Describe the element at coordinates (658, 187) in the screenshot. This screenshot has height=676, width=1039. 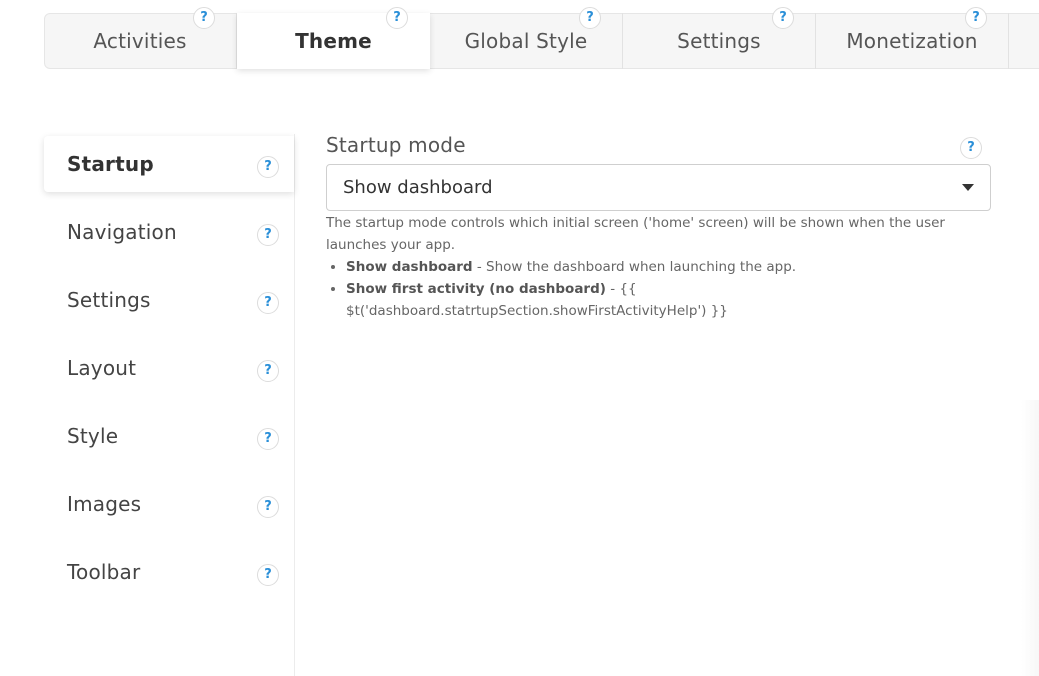
I see `startup-mode-select: Show dashboard` at that location.